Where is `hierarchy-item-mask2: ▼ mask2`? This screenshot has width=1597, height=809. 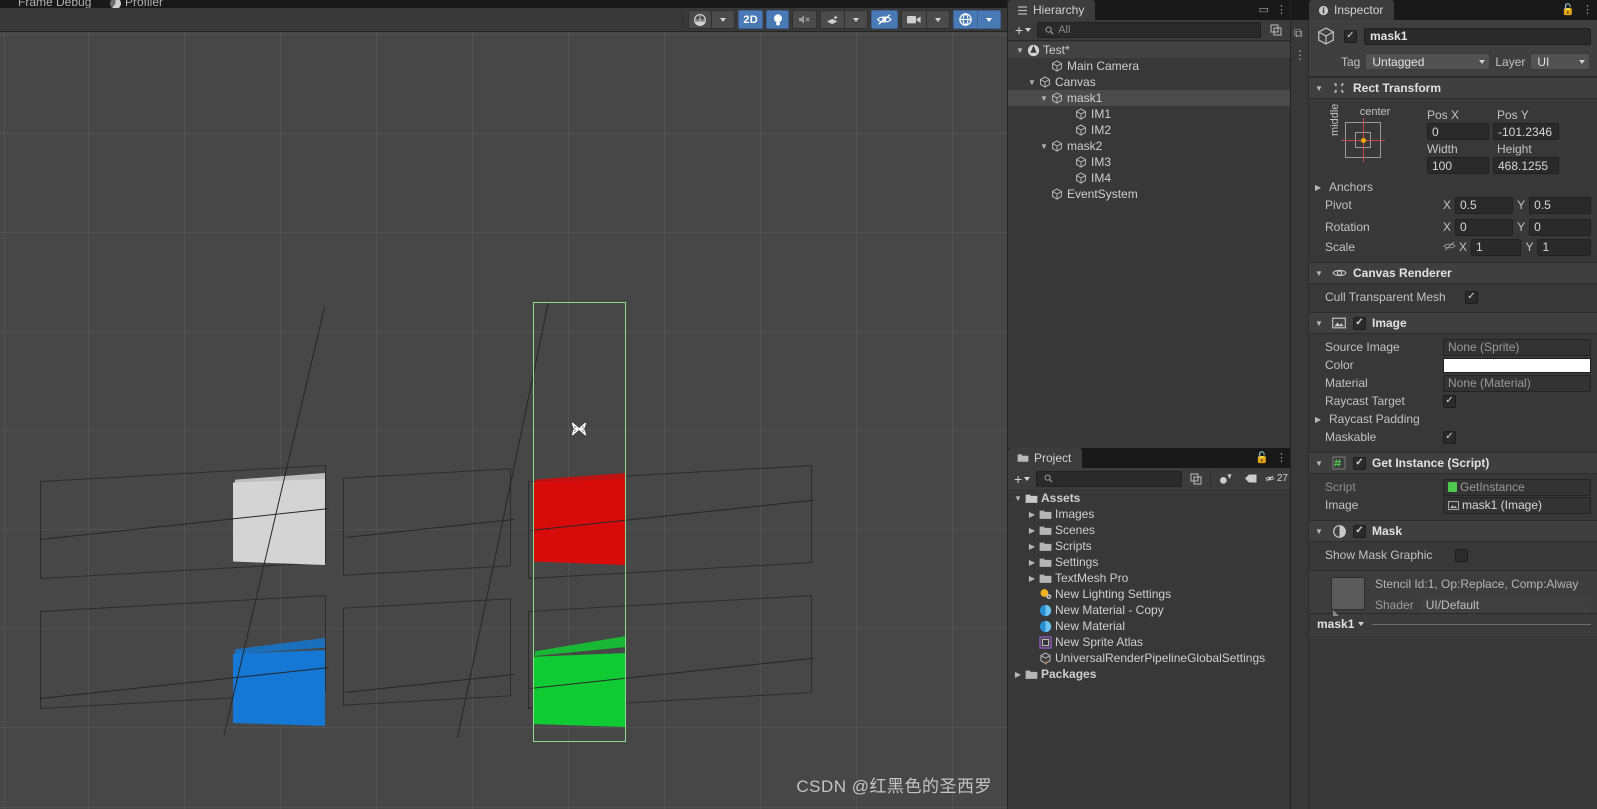
hierarchy-item-mask2: ▼ mask2 is located at coordinates (1149, 146).